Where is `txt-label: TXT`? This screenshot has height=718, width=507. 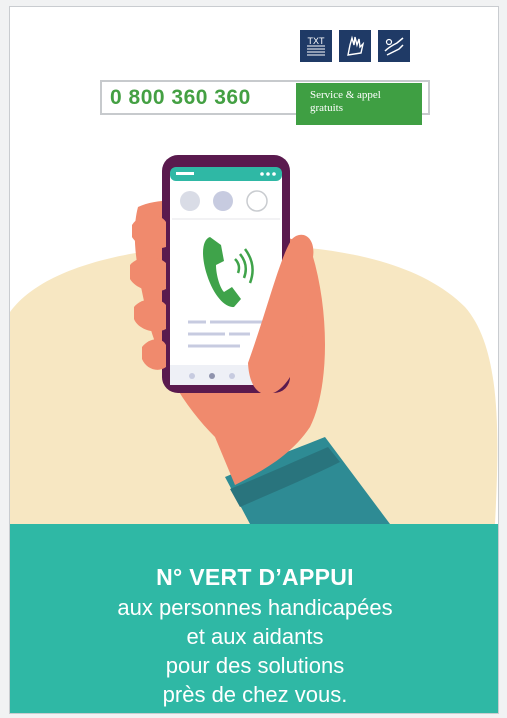
txt-label: TXT is located at coordinates (317, 41).